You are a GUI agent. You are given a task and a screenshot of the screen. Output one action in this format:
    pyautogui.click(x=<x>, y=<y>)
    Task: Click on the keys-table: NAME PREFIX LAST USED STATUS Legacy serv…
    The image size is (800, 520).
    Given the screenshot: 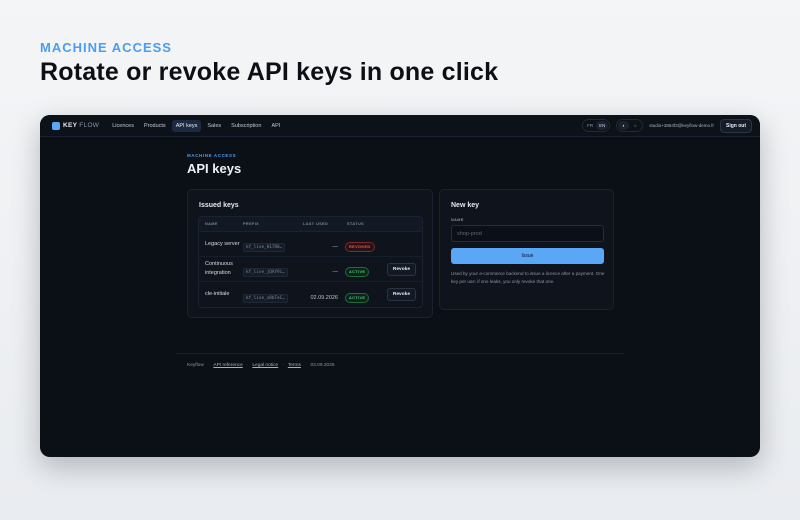 What is the action you would take?
    pyautogui.click(x=310, y=262)
    